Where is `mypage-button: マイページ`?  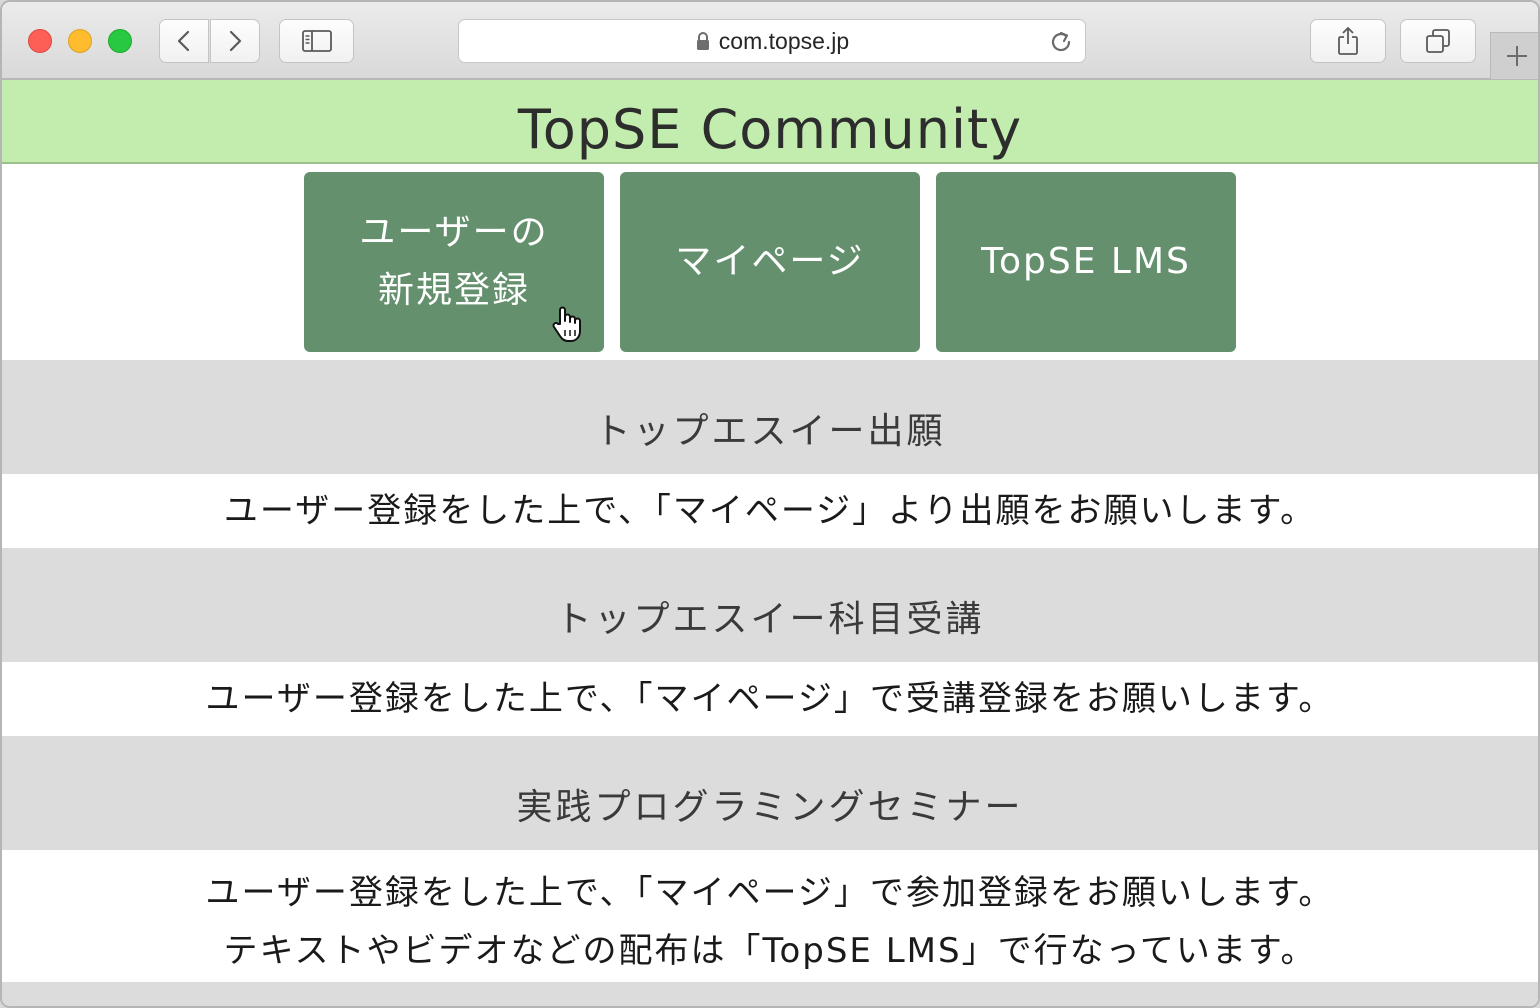
mypage-button: マイページ is located at coordinates (770, 262).